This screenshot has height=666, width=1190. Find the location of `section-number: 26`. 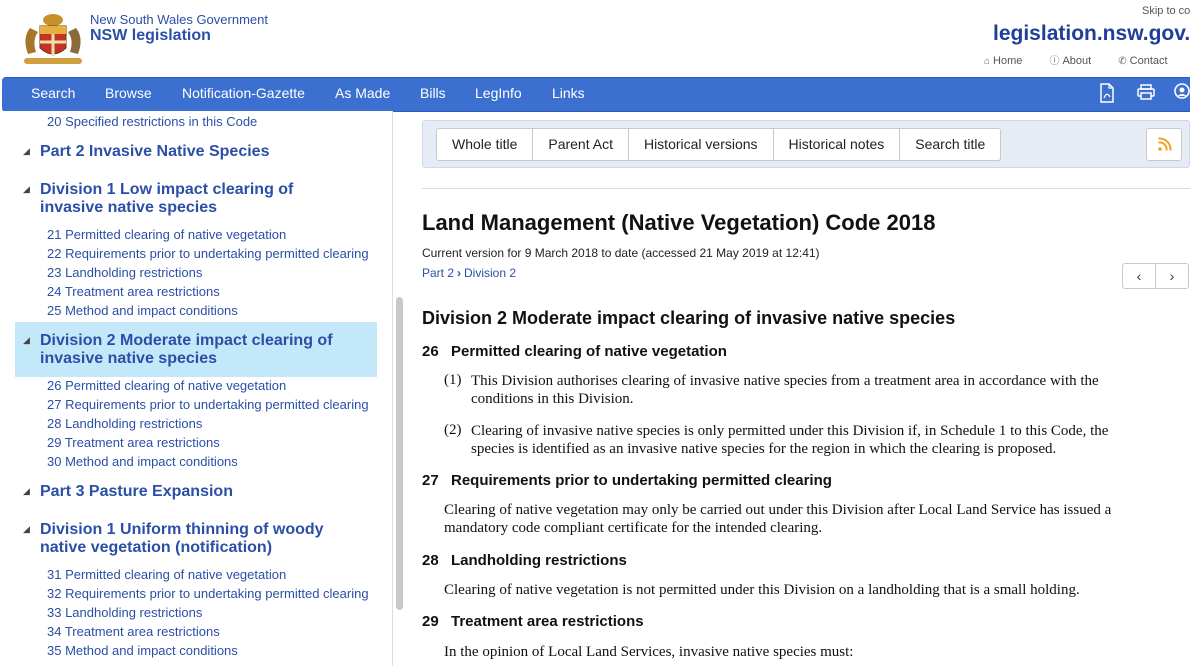

section-number: 26 is located at coordinates (430, 351).